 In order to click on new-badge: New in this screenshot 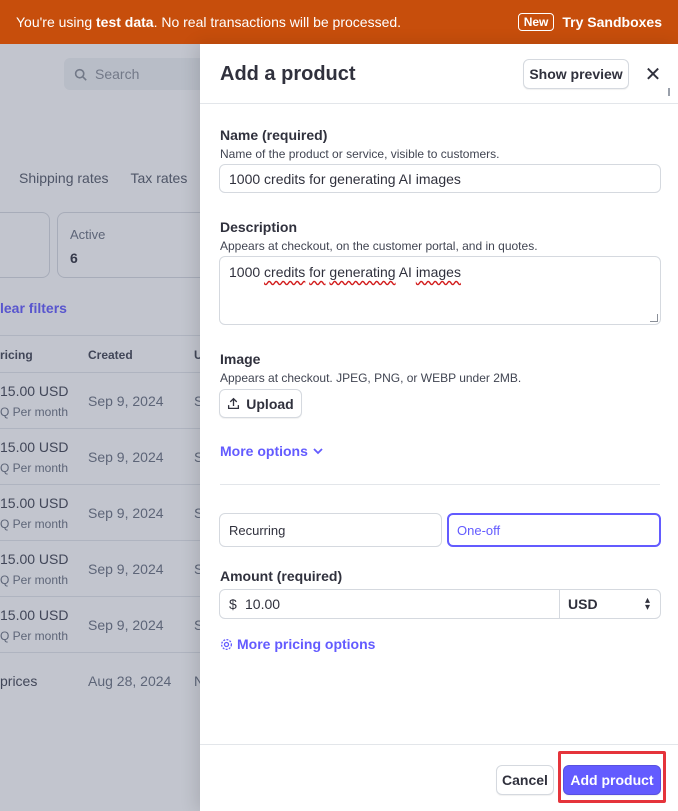, I will do `click(536, 22)`.